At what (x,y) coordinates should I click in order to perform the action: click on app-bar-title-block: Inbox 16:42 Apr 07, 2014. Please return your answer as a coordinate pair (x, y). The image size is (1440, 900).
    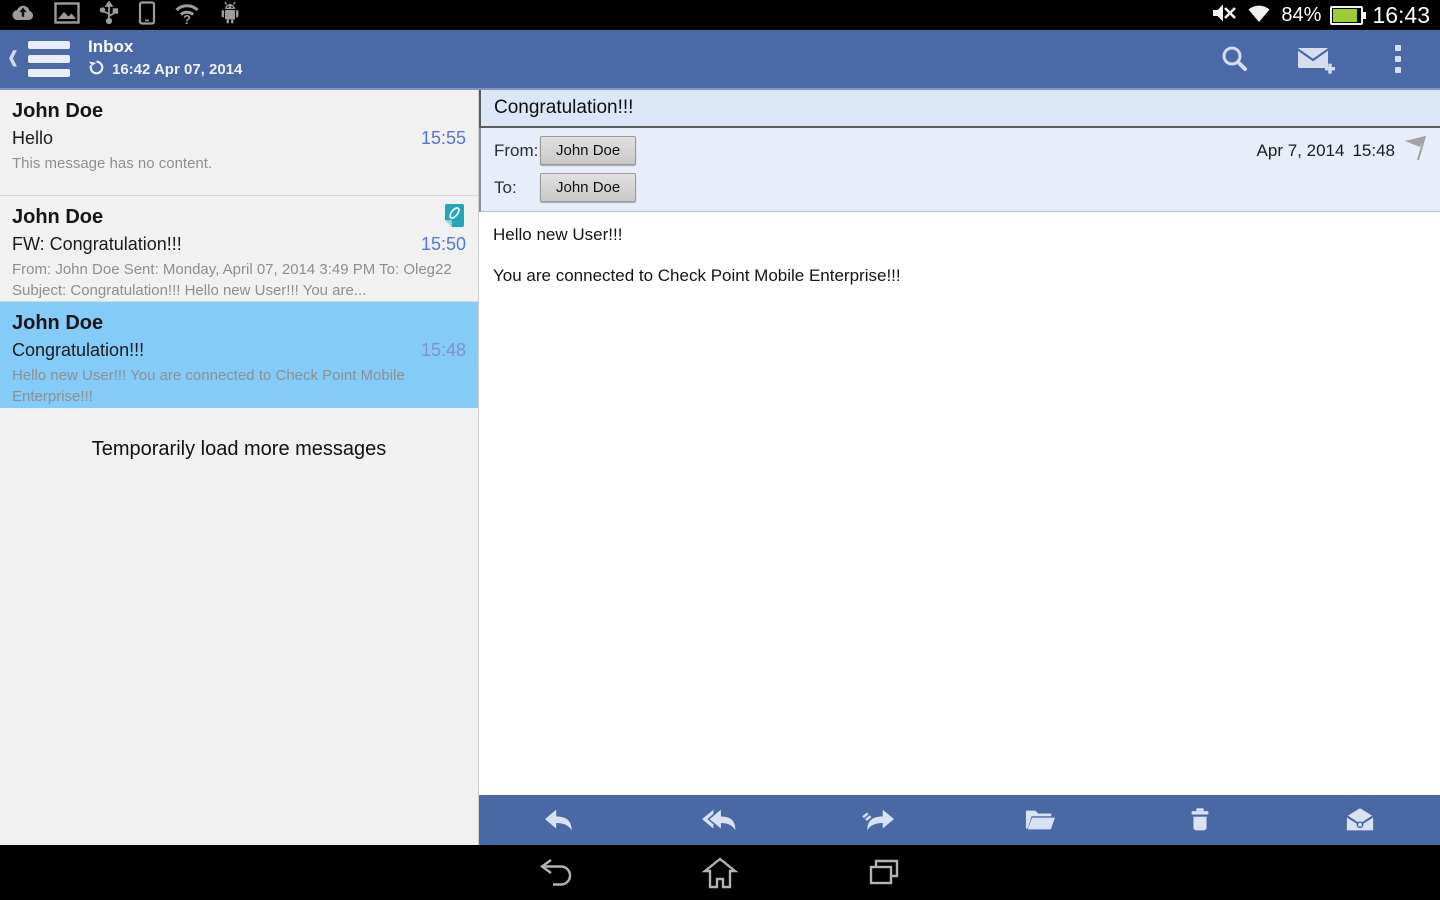
    Looking at the image, I should click on (165, 58).